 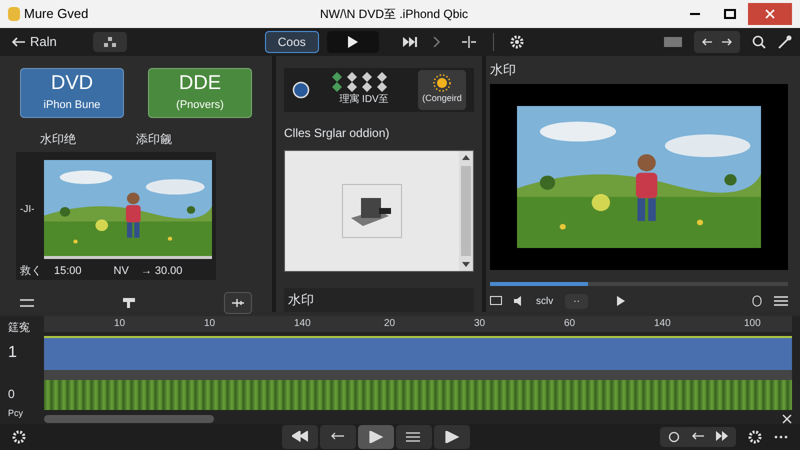 I want to click on tick-label: 20, so click(x=389, y=324).